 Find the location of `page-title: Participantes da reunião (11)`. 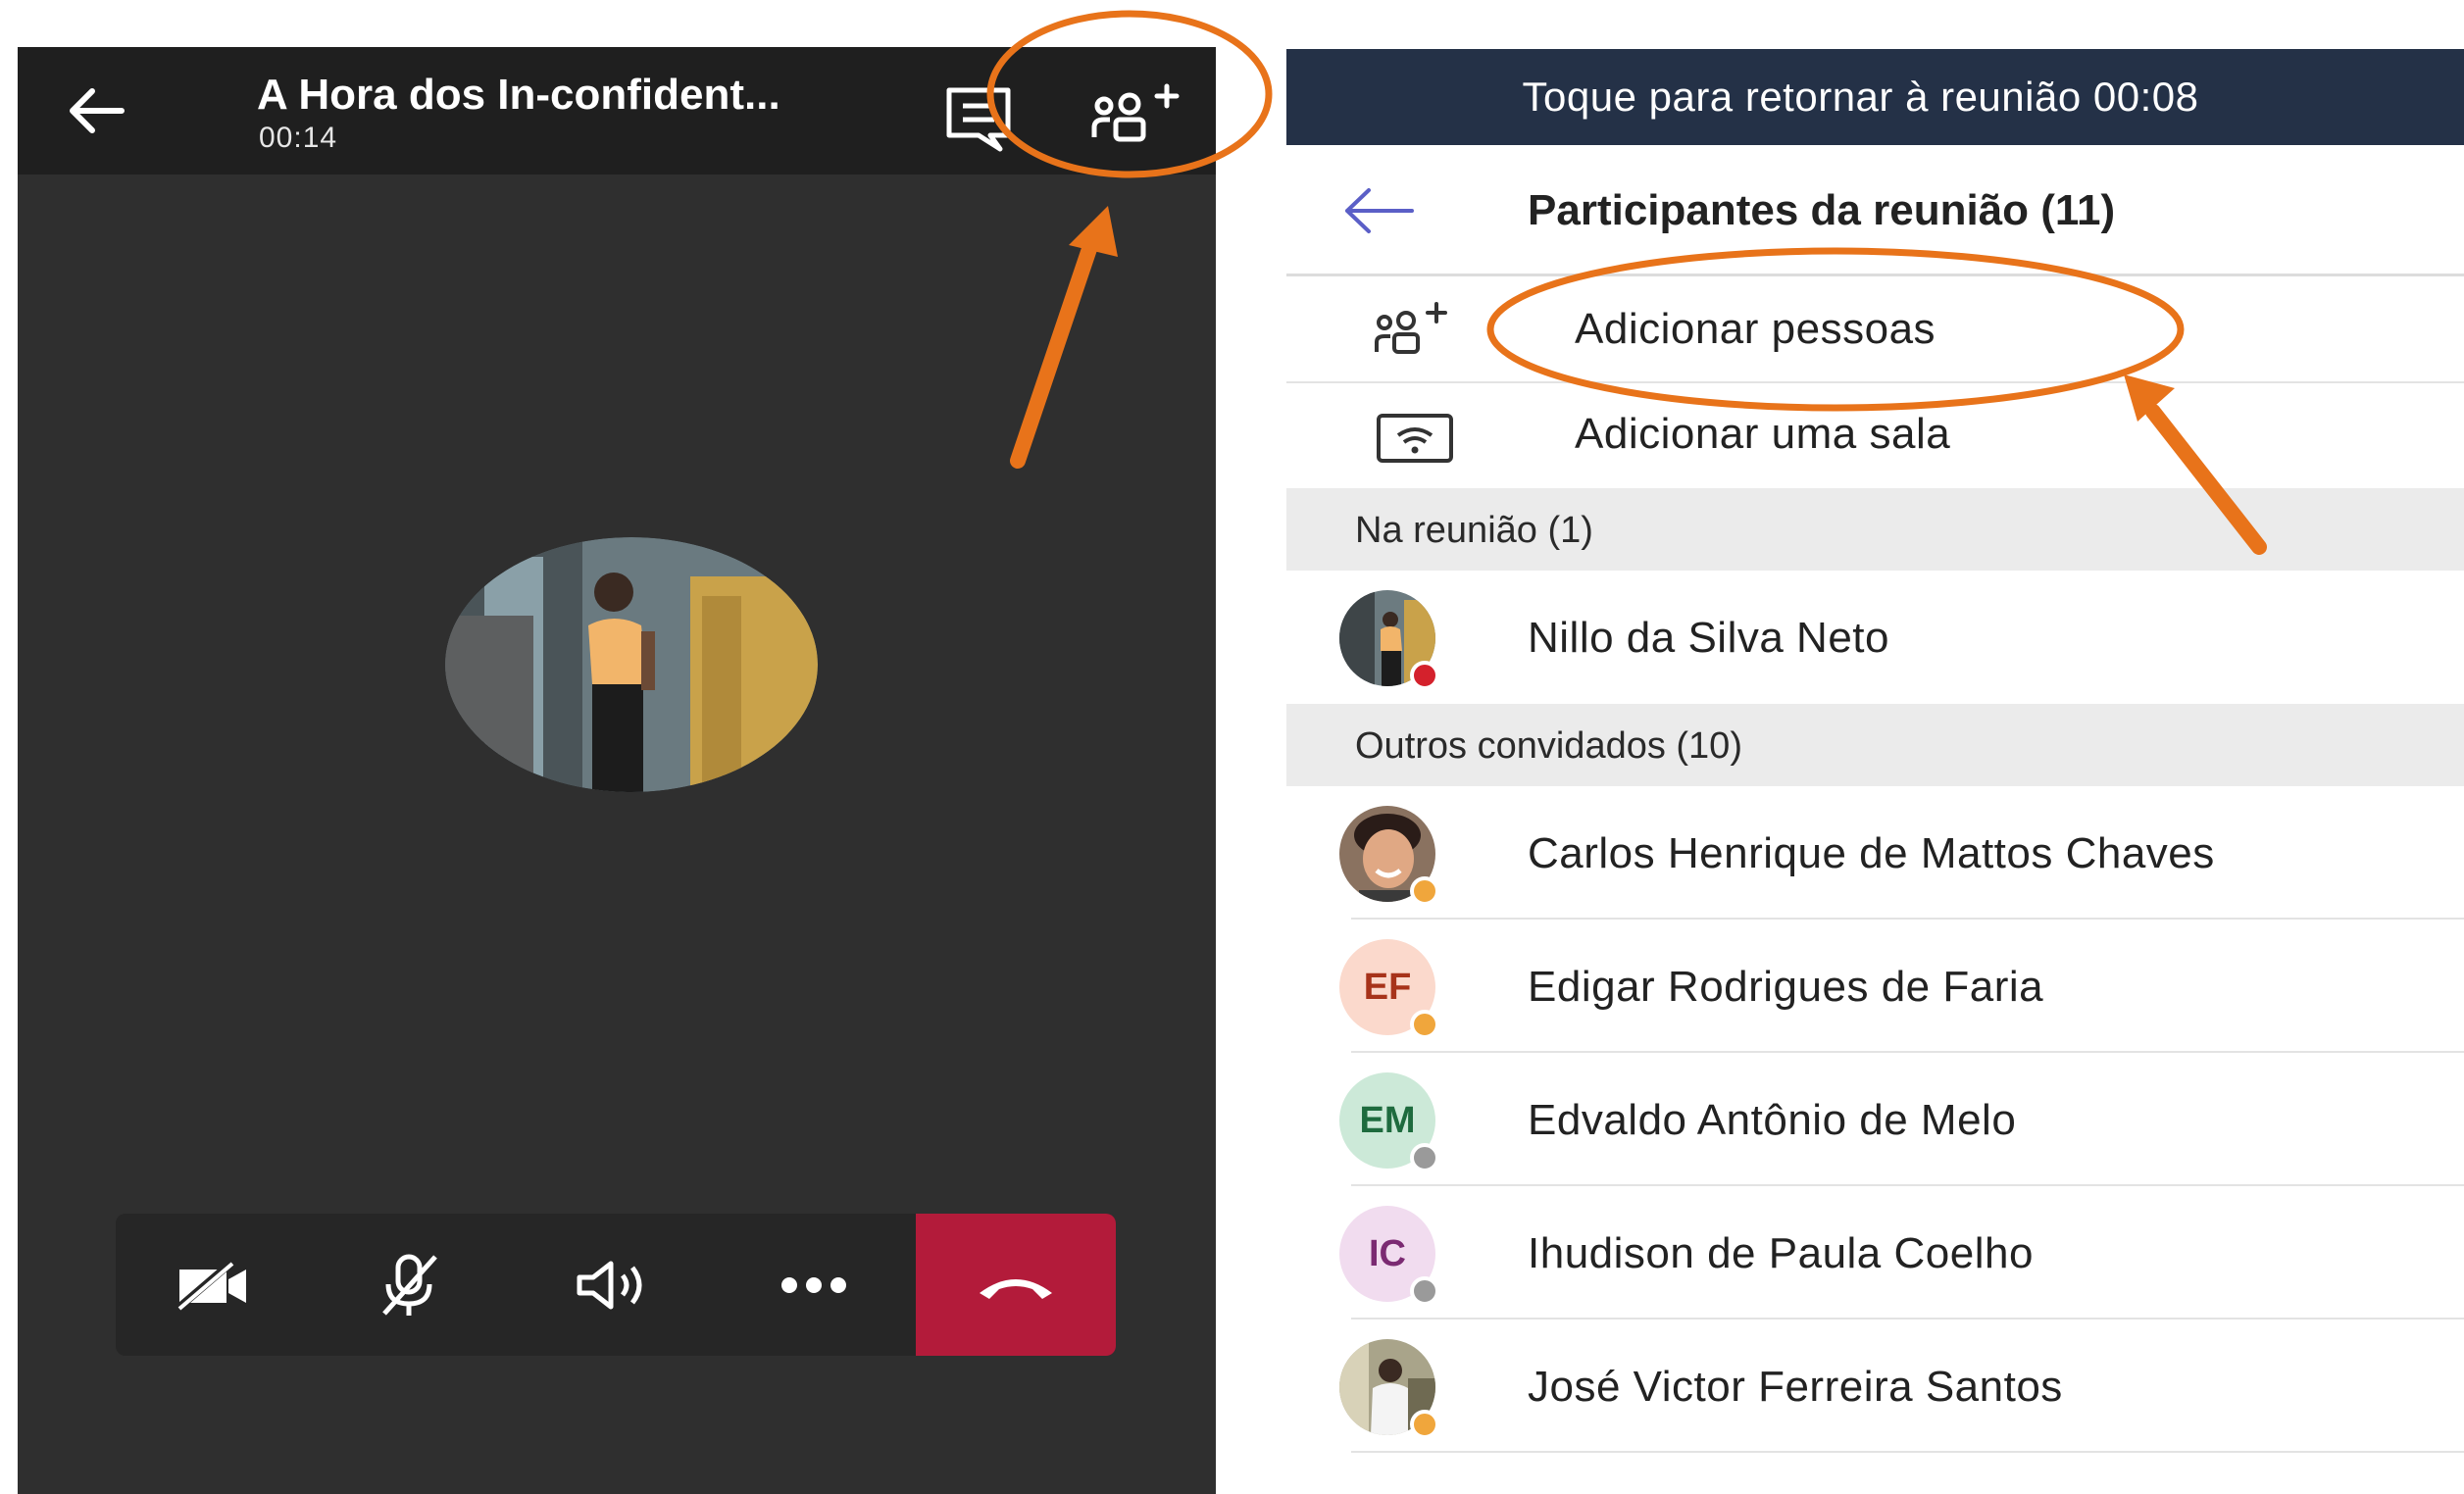

page-title: Participantes da reunião (11) is located at coordinates (1822, 210).